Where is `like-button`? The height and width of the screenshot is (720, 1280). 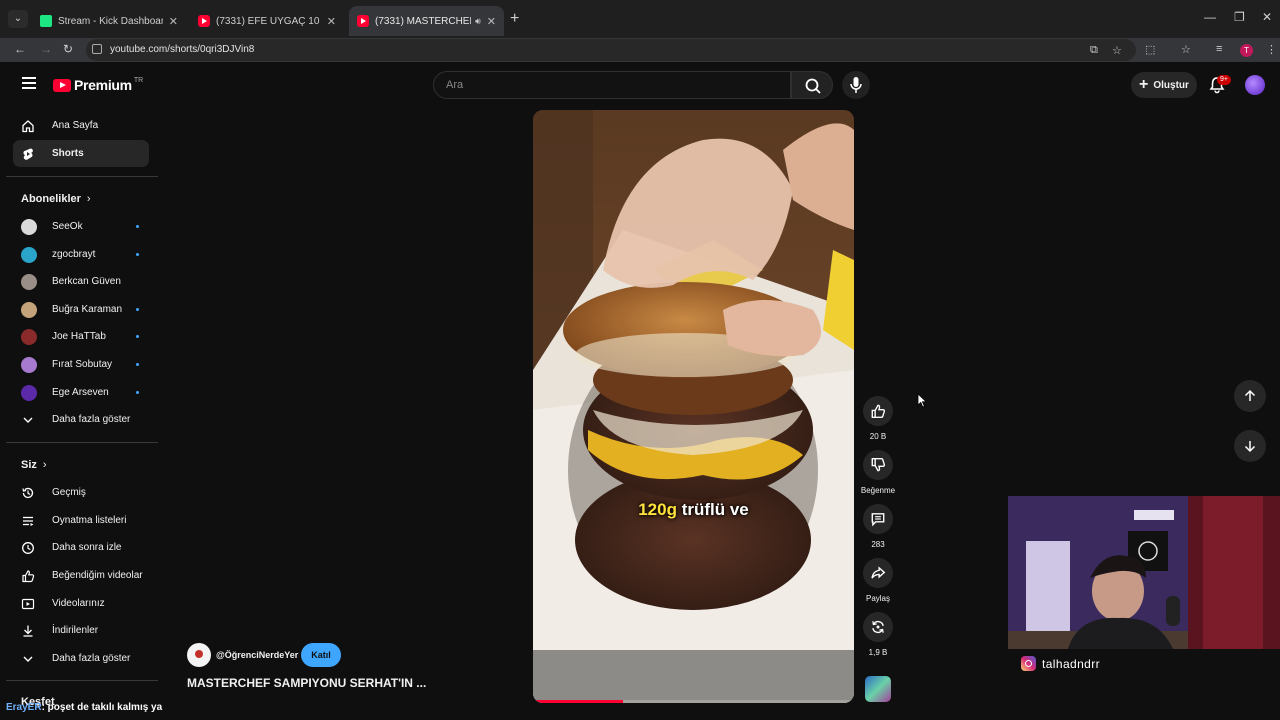
like-button is located at coordinates (878, 411).